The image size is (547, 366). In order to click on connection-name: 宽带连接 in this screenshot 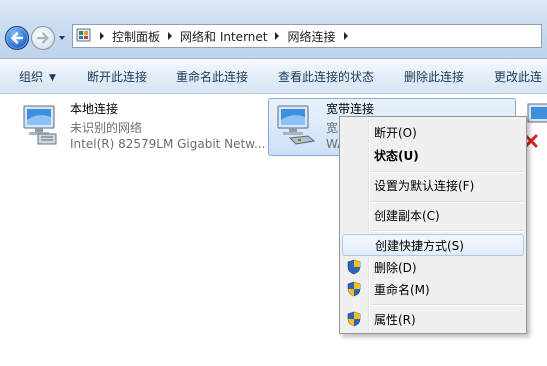, I will do `click(350, 109)`.